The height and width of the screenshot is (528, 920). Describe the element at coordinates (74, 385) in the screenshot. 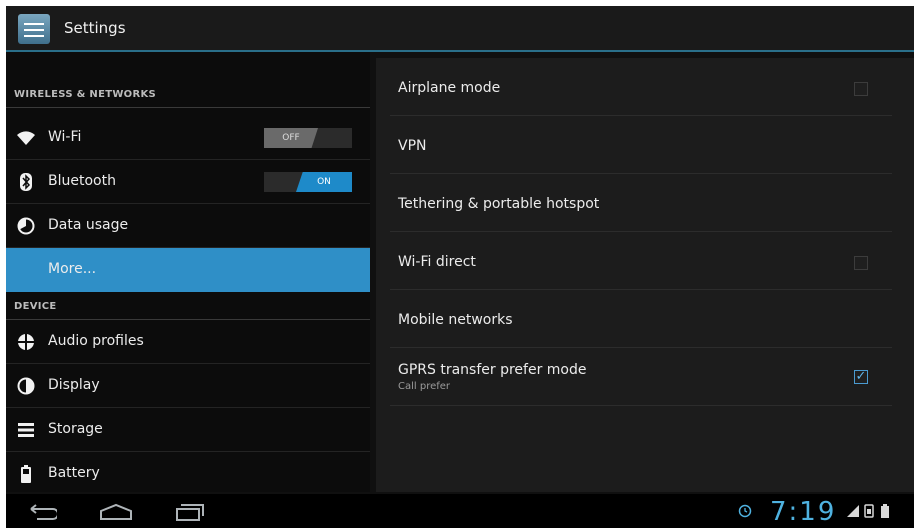

I see `sidebar-item-label: Display` at that location.